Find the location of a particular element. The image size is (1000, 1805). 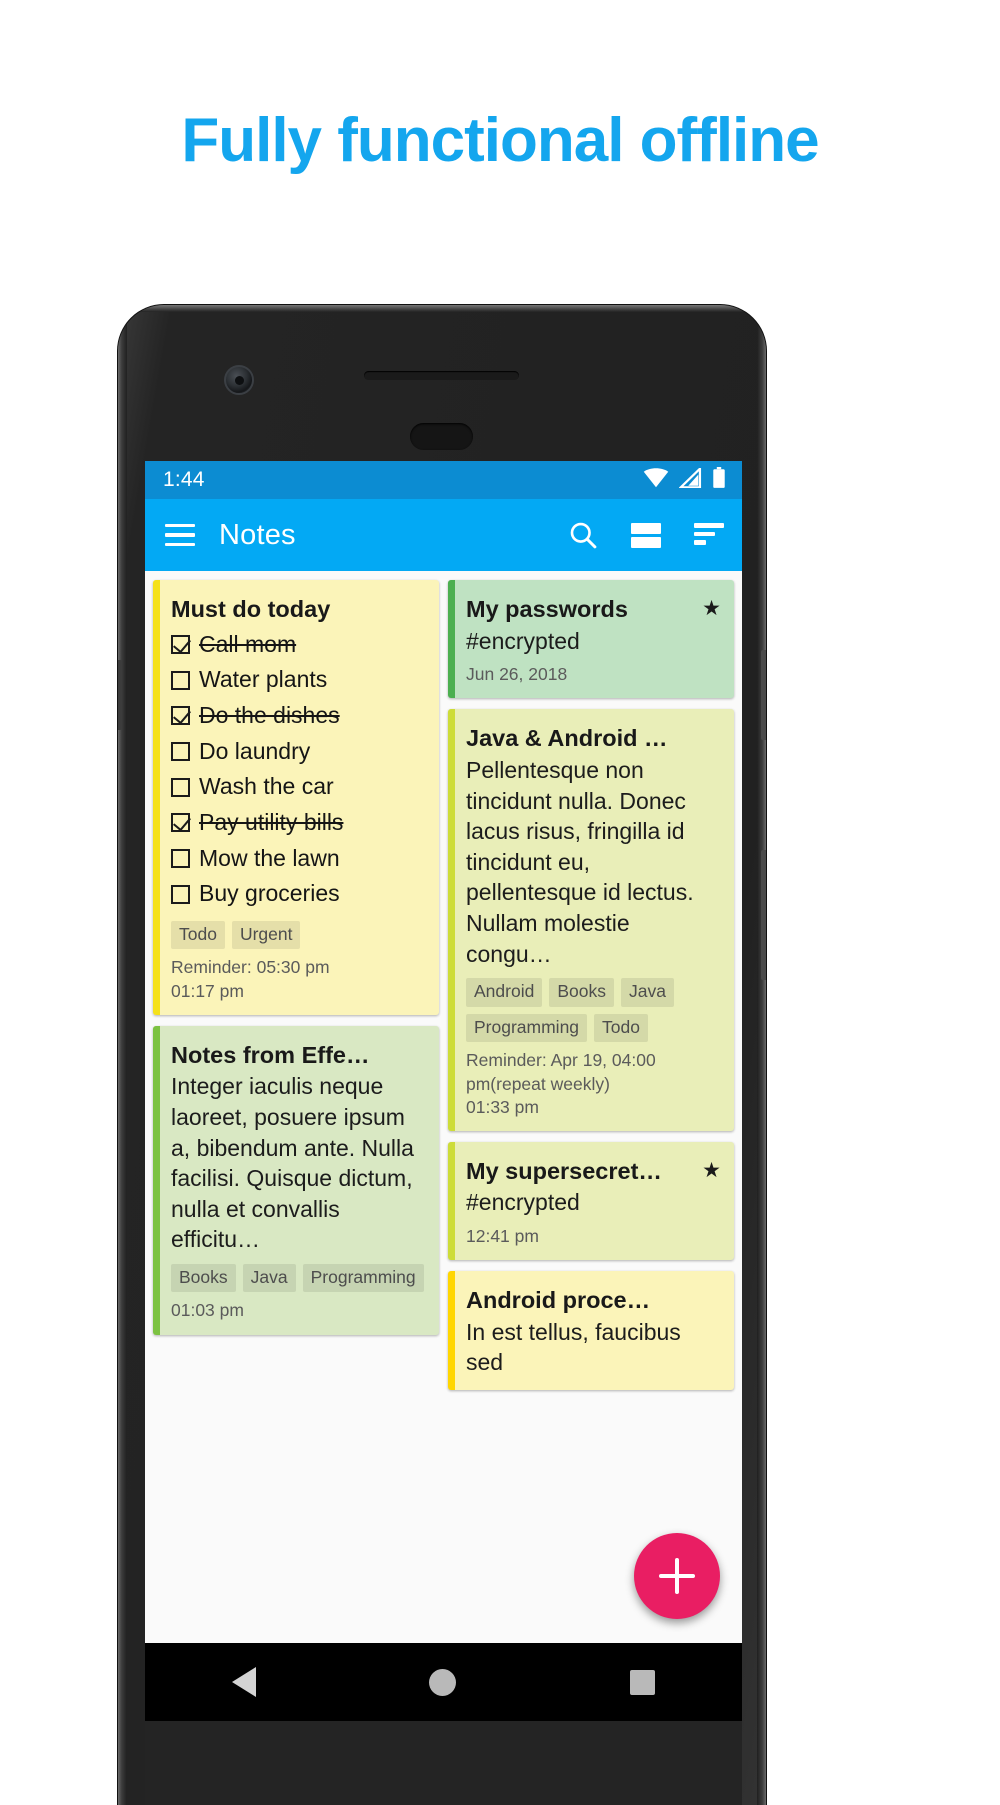

note-timestamp: 01:33 pm is located at coordinates (502, 1106).